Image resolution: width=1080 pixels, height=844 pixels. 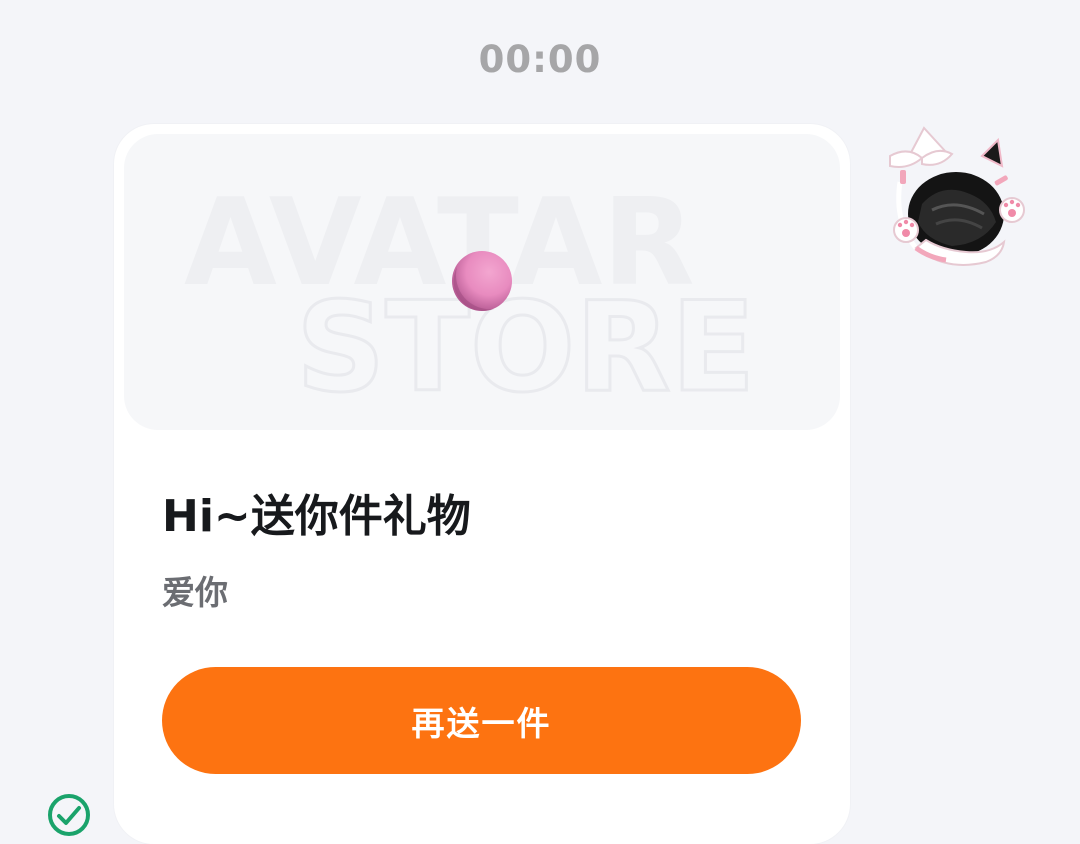 What do you see at coordinates (540, 59) in the screenshot?
I see `message-timestamp: 00:00` at bounding box center [540, 59].